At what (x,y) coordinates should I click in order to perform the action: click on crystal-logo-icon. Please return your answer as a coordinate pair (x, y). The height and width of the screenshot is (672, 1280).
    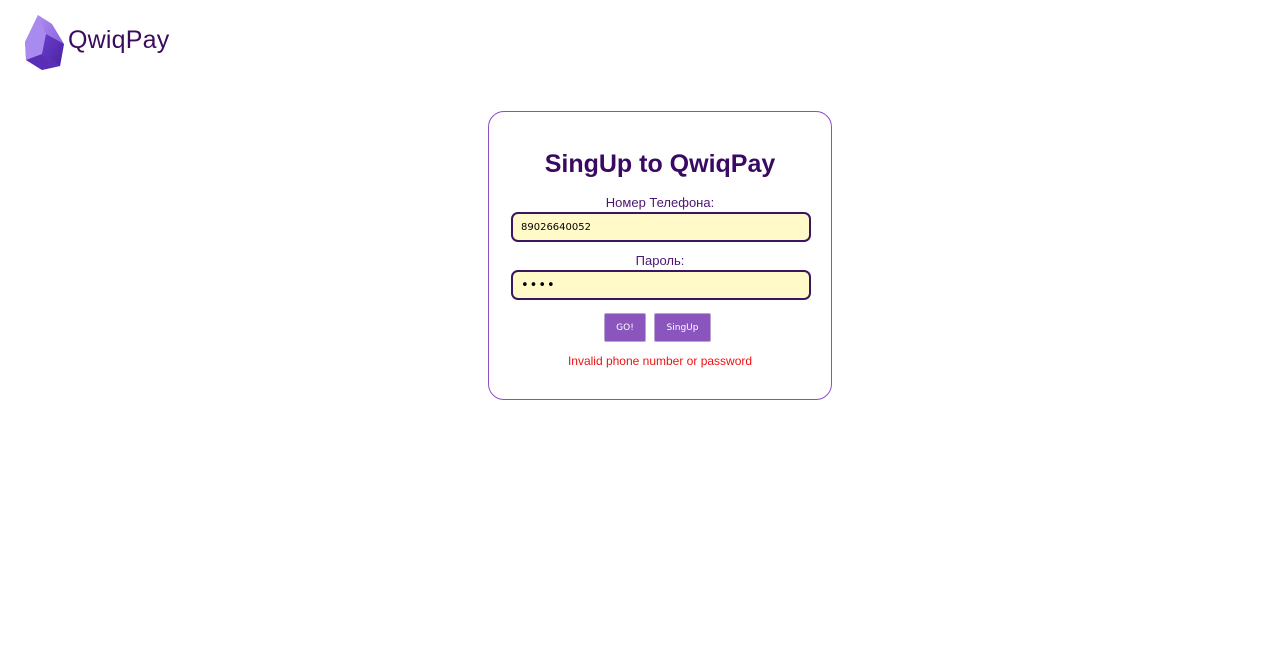
    Looking at the image, I should click on (44, 42).